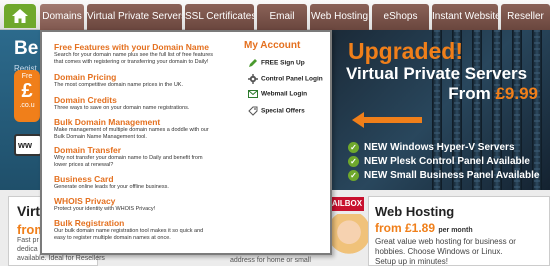 The height and width of the screenshot is (266, 550). Describe the element at coordinates (61, 258) in the screenshot. I see `vps-panel-text: available. Ideal for Resellers` at that location.